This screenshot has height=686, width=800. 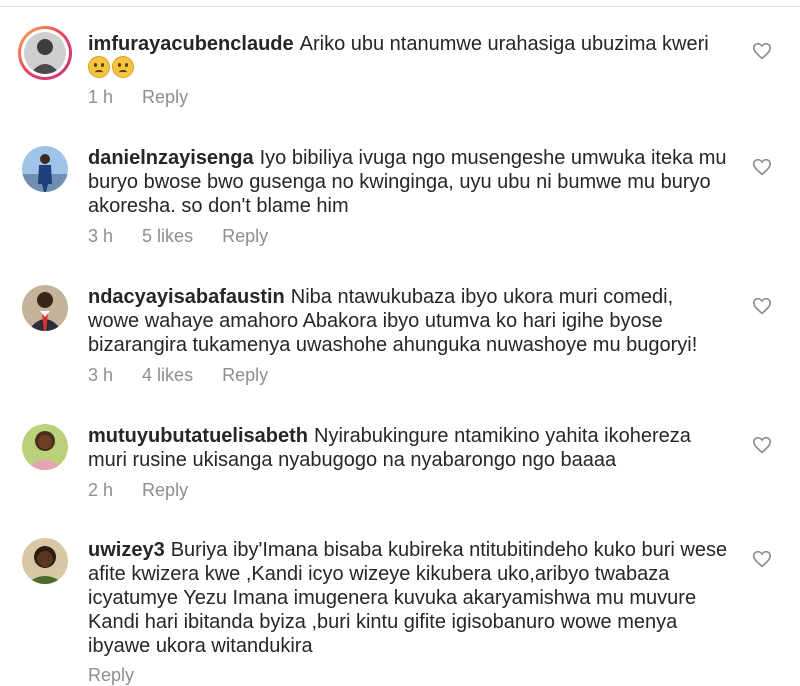 What do you see at coordinates (198, 436) in the screenshot?
I see `comment-username: mutuyubutatuelisabeth` at bounding box center [198, 436].